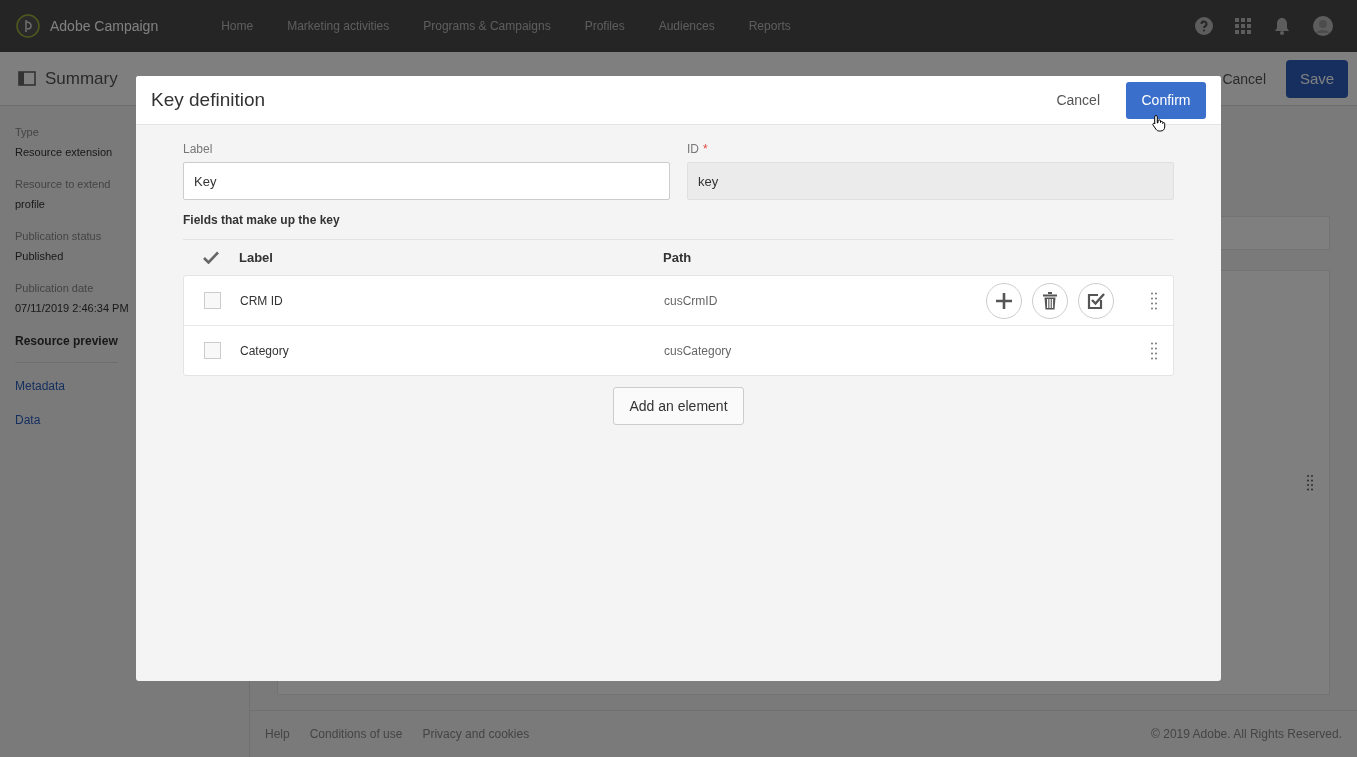 This screenshot has width=1357, height=757. I want to click on column-header: Label, so click(256, 257).